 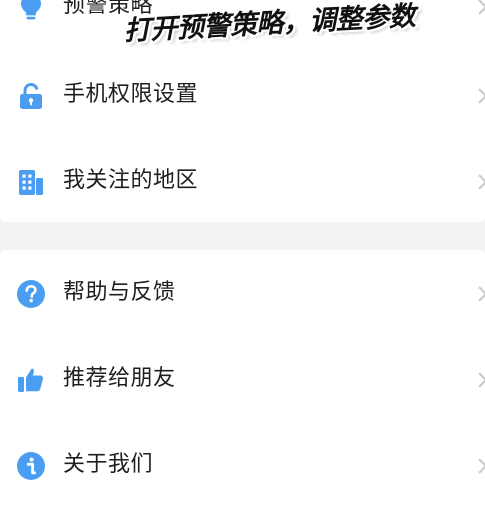 I want to click on menu-item-followed-regions: 我关注的地区, so click(x=242, y=181).